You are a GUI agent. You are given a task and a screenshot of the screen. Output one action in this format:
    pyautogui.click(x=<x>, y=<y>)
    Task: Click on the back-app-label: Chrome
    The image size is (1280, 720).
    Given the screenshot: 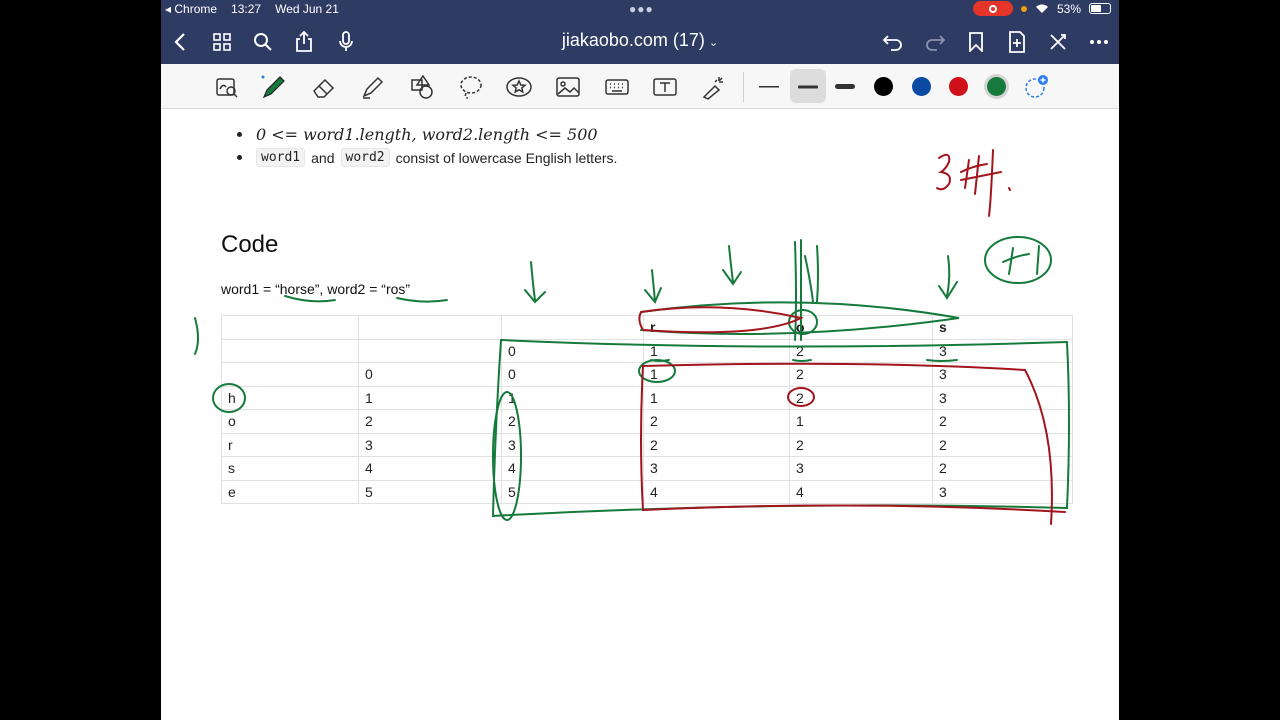 What is the action you would take?
    pyautogui.click(x=196, y=9)
    